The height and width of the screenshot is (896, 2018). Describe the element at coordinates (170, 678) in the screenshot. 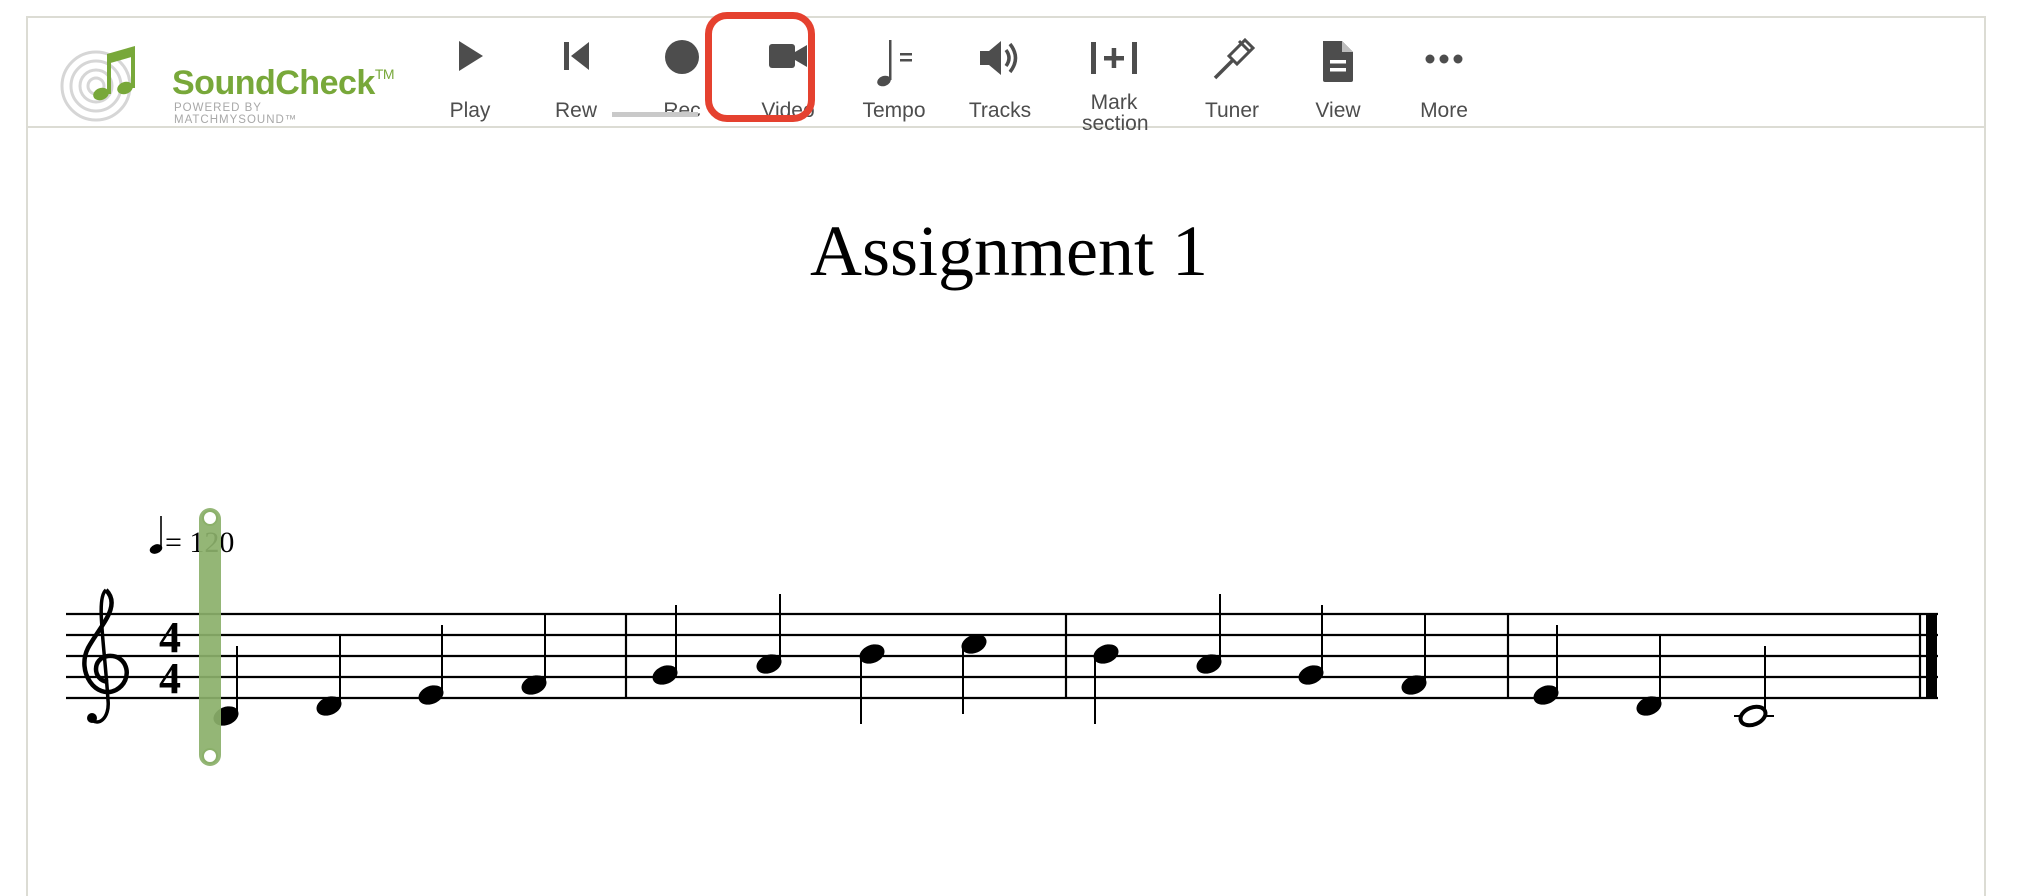

I see `time-signature-bottom: 4` at that location.